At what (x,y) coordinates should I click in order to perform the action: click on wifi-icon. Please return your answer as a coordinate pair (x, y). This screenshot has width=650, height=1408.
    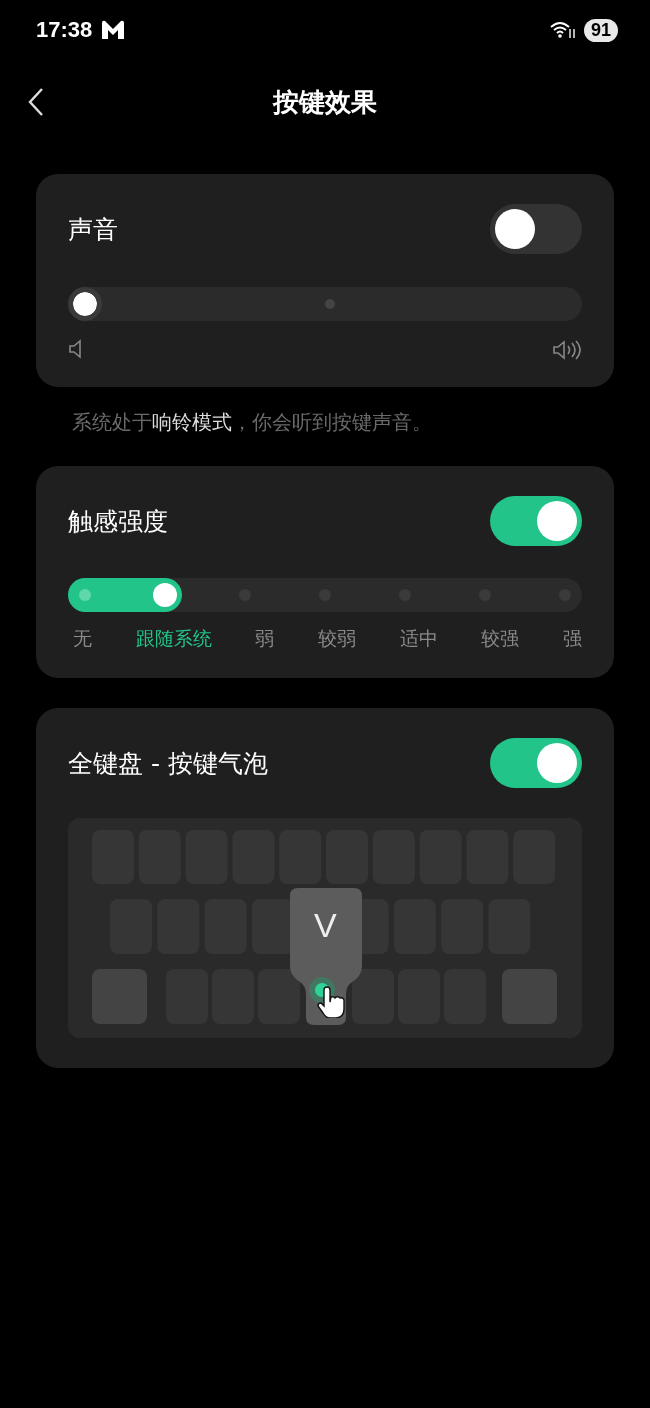
    Looking at the image, I should click on (562, 30).